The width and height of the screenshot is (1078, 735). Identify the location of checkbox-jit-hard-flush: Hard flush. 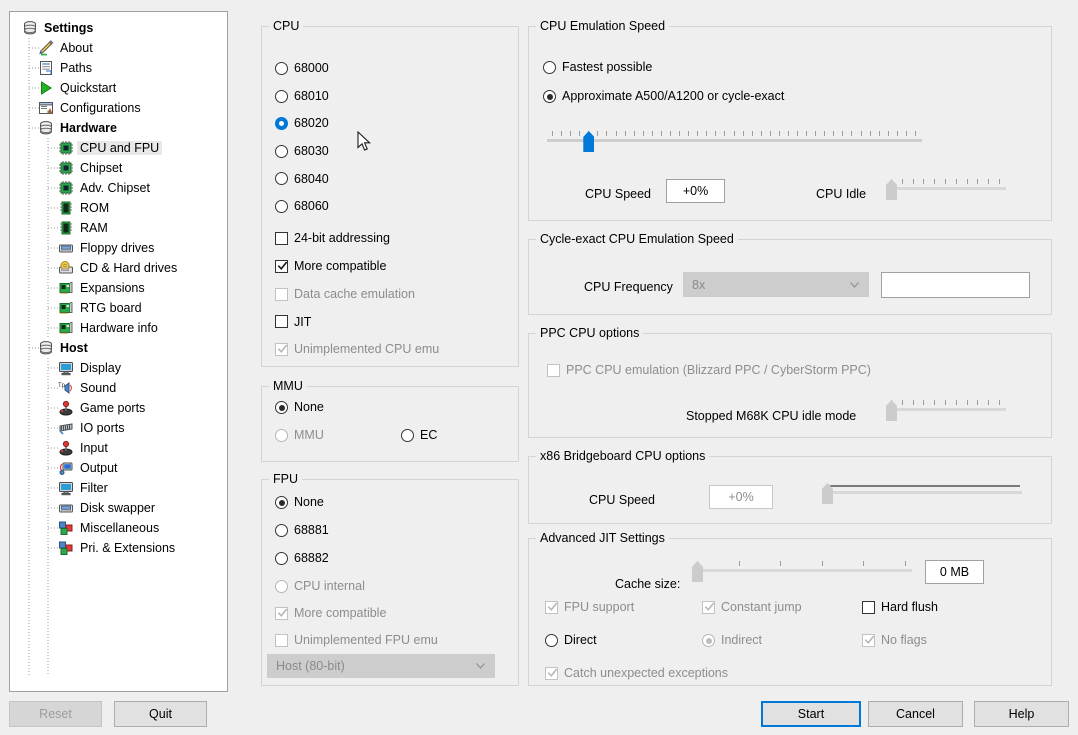
(900, 607).